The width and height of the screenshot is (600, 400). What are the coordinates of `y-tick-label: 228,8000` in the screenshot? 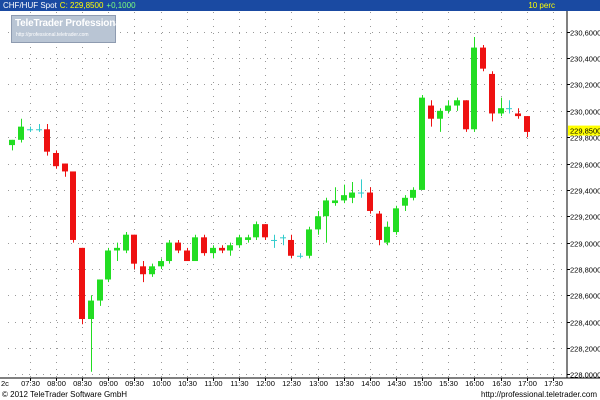 It's located at (585, 270).